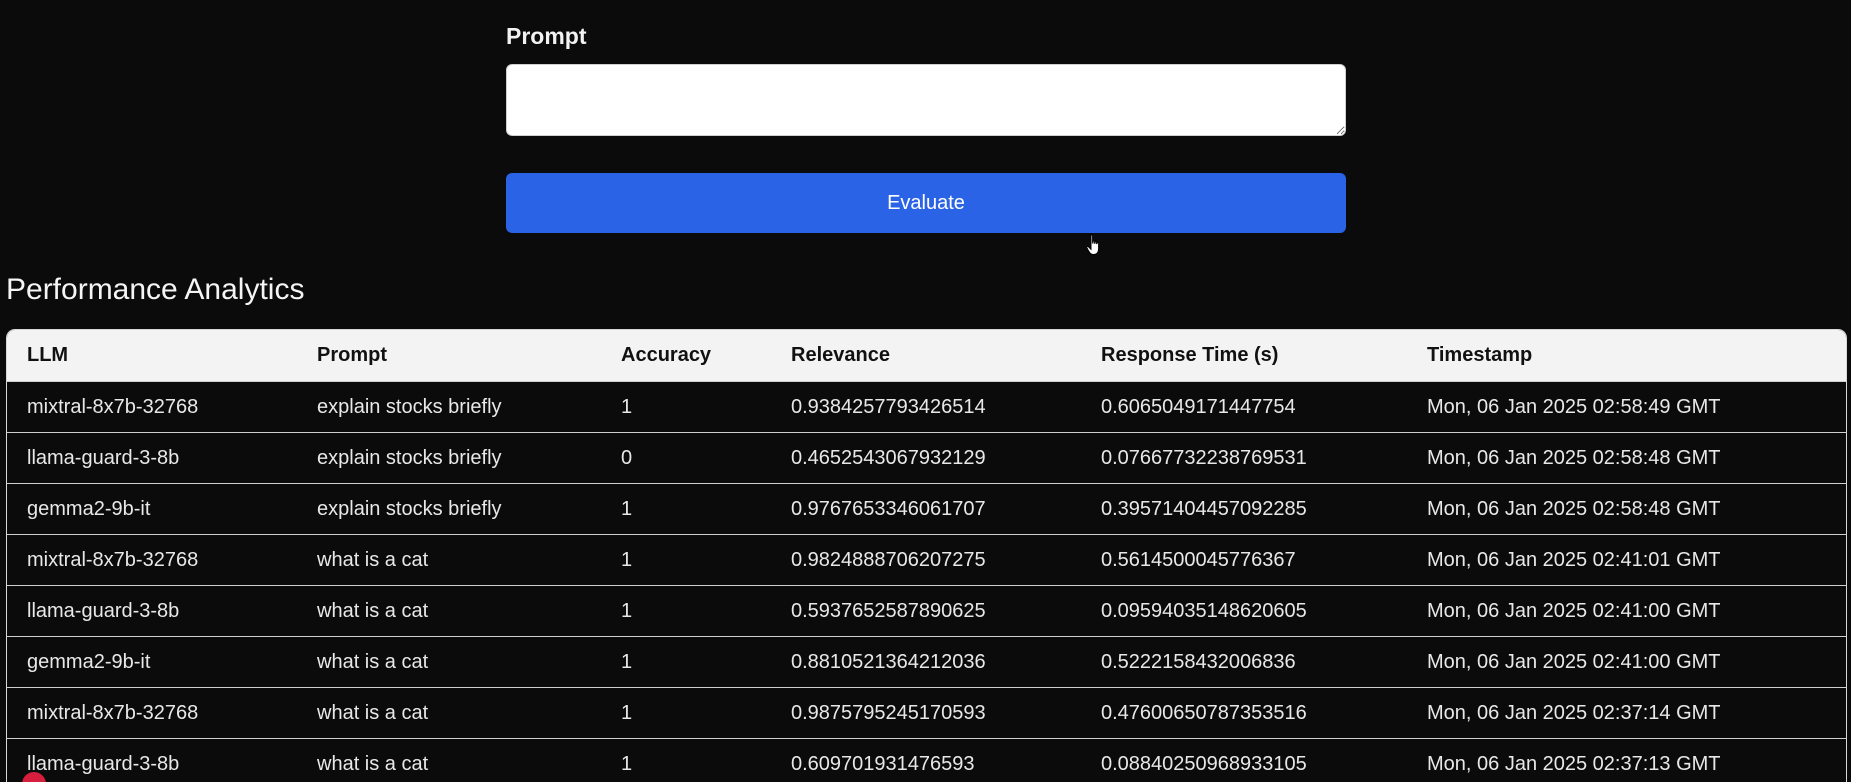 The image size is (1851, 782). Describe the element at coordinates (926, 203) in the screenshot. I see `evaluate-button: Evaluate` at that location.